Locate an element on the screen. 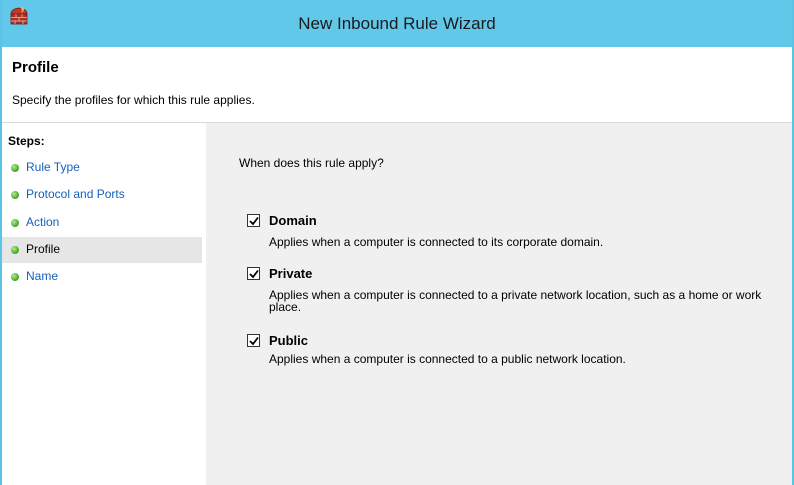 This screenshot has width=794, height=485. title-bar: New Inbound Rule Wizard is located at coordinates (397, 23).